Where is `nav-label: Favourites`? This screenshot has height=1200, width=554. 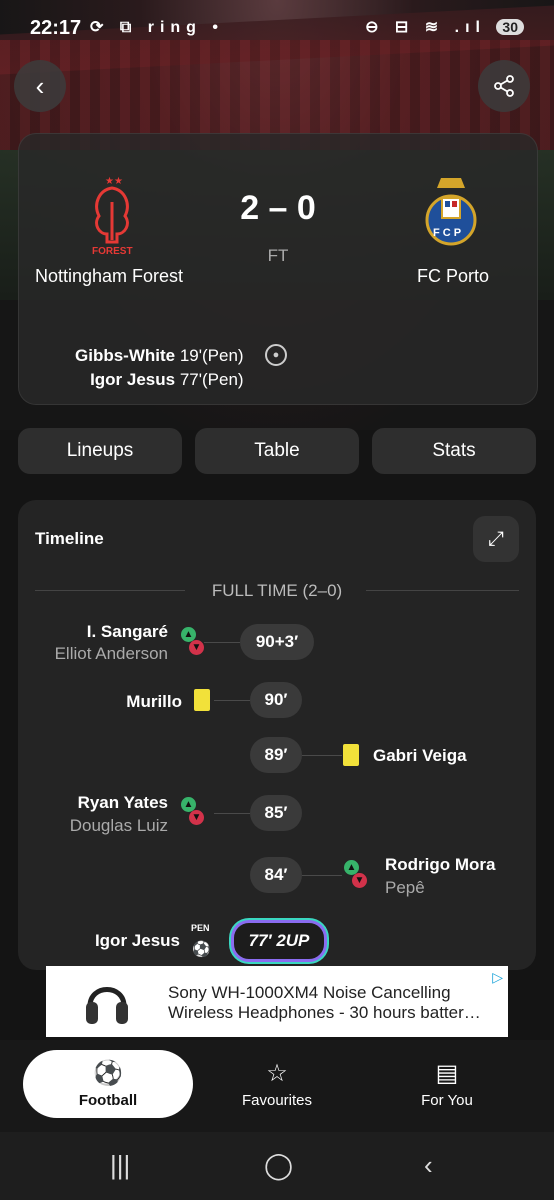
nav-label: Favourites is located at coordinates (277, 1100).